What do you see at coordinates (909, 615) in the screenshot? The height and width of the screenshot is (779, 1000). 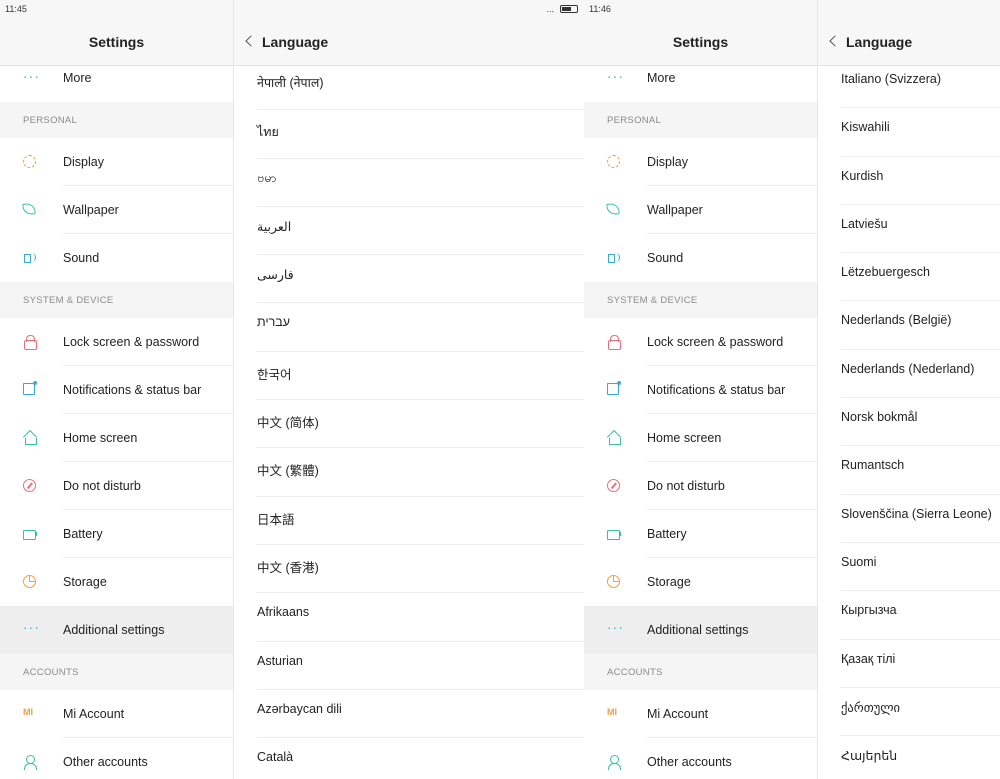 I see `language-option: Кыргызча` at bounding box center [909, 615].